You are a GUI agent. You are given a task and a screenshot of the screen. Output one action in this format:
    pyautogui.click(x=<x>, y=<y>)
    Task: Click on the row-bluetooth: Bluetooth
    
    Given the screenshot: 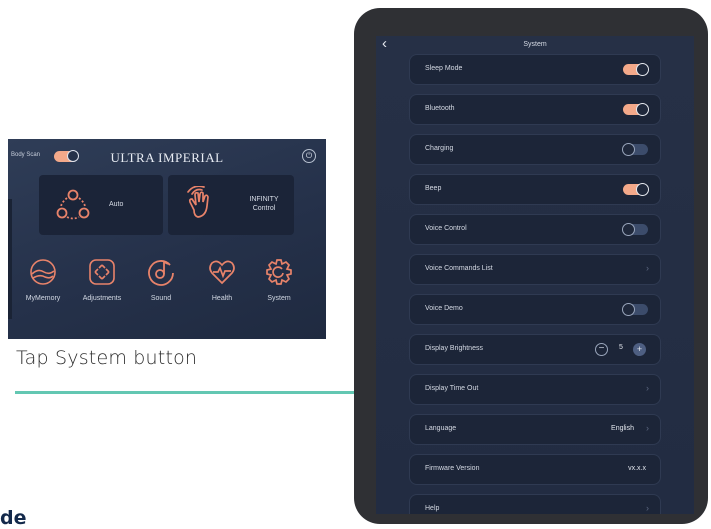 What is the action you would take?
    pyautogui.click(x=535, y=109)
    